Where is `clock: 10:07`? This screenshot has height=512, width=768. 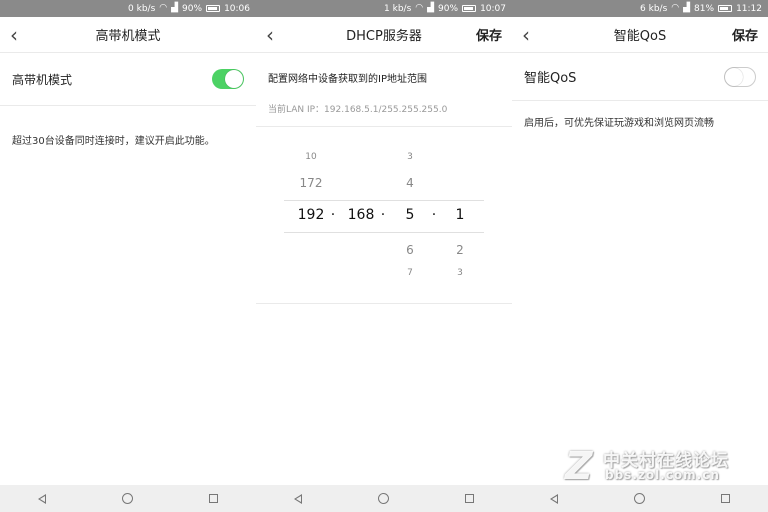
clock: 10:07 is located at coordinates (493, 8).